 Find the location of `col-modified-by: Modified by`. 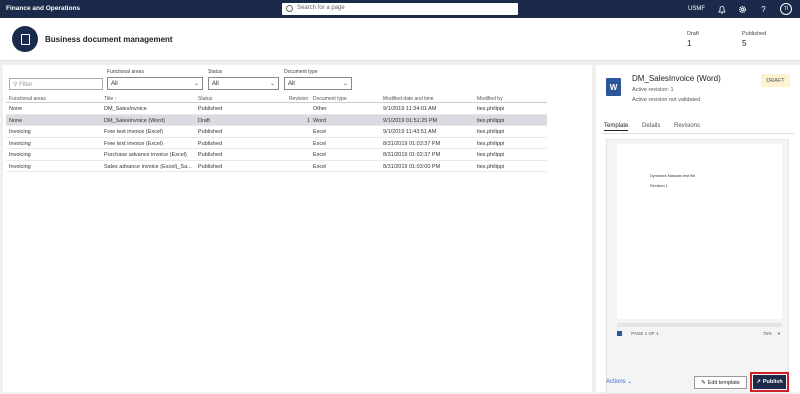

col-modified-by: Modified by is located at coordinates (490, 99).